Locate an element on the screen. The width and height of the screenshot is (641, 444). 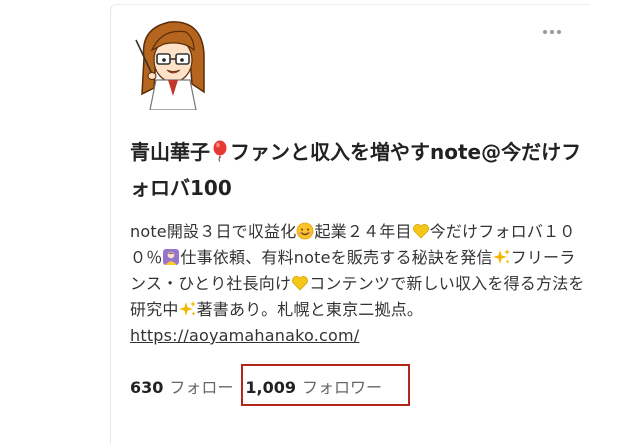
followers-highlight-box is located at coordinates (325, 385).